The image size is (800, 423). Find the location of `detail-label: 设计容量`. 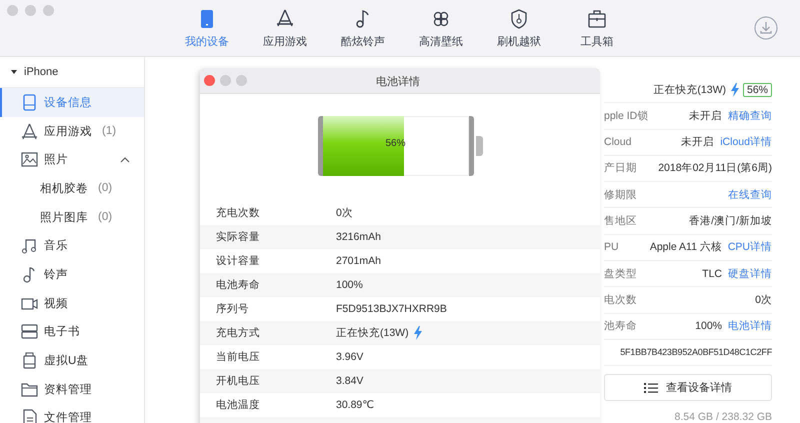

detail-label: 设计容量 is located at coordinates (238, 261).